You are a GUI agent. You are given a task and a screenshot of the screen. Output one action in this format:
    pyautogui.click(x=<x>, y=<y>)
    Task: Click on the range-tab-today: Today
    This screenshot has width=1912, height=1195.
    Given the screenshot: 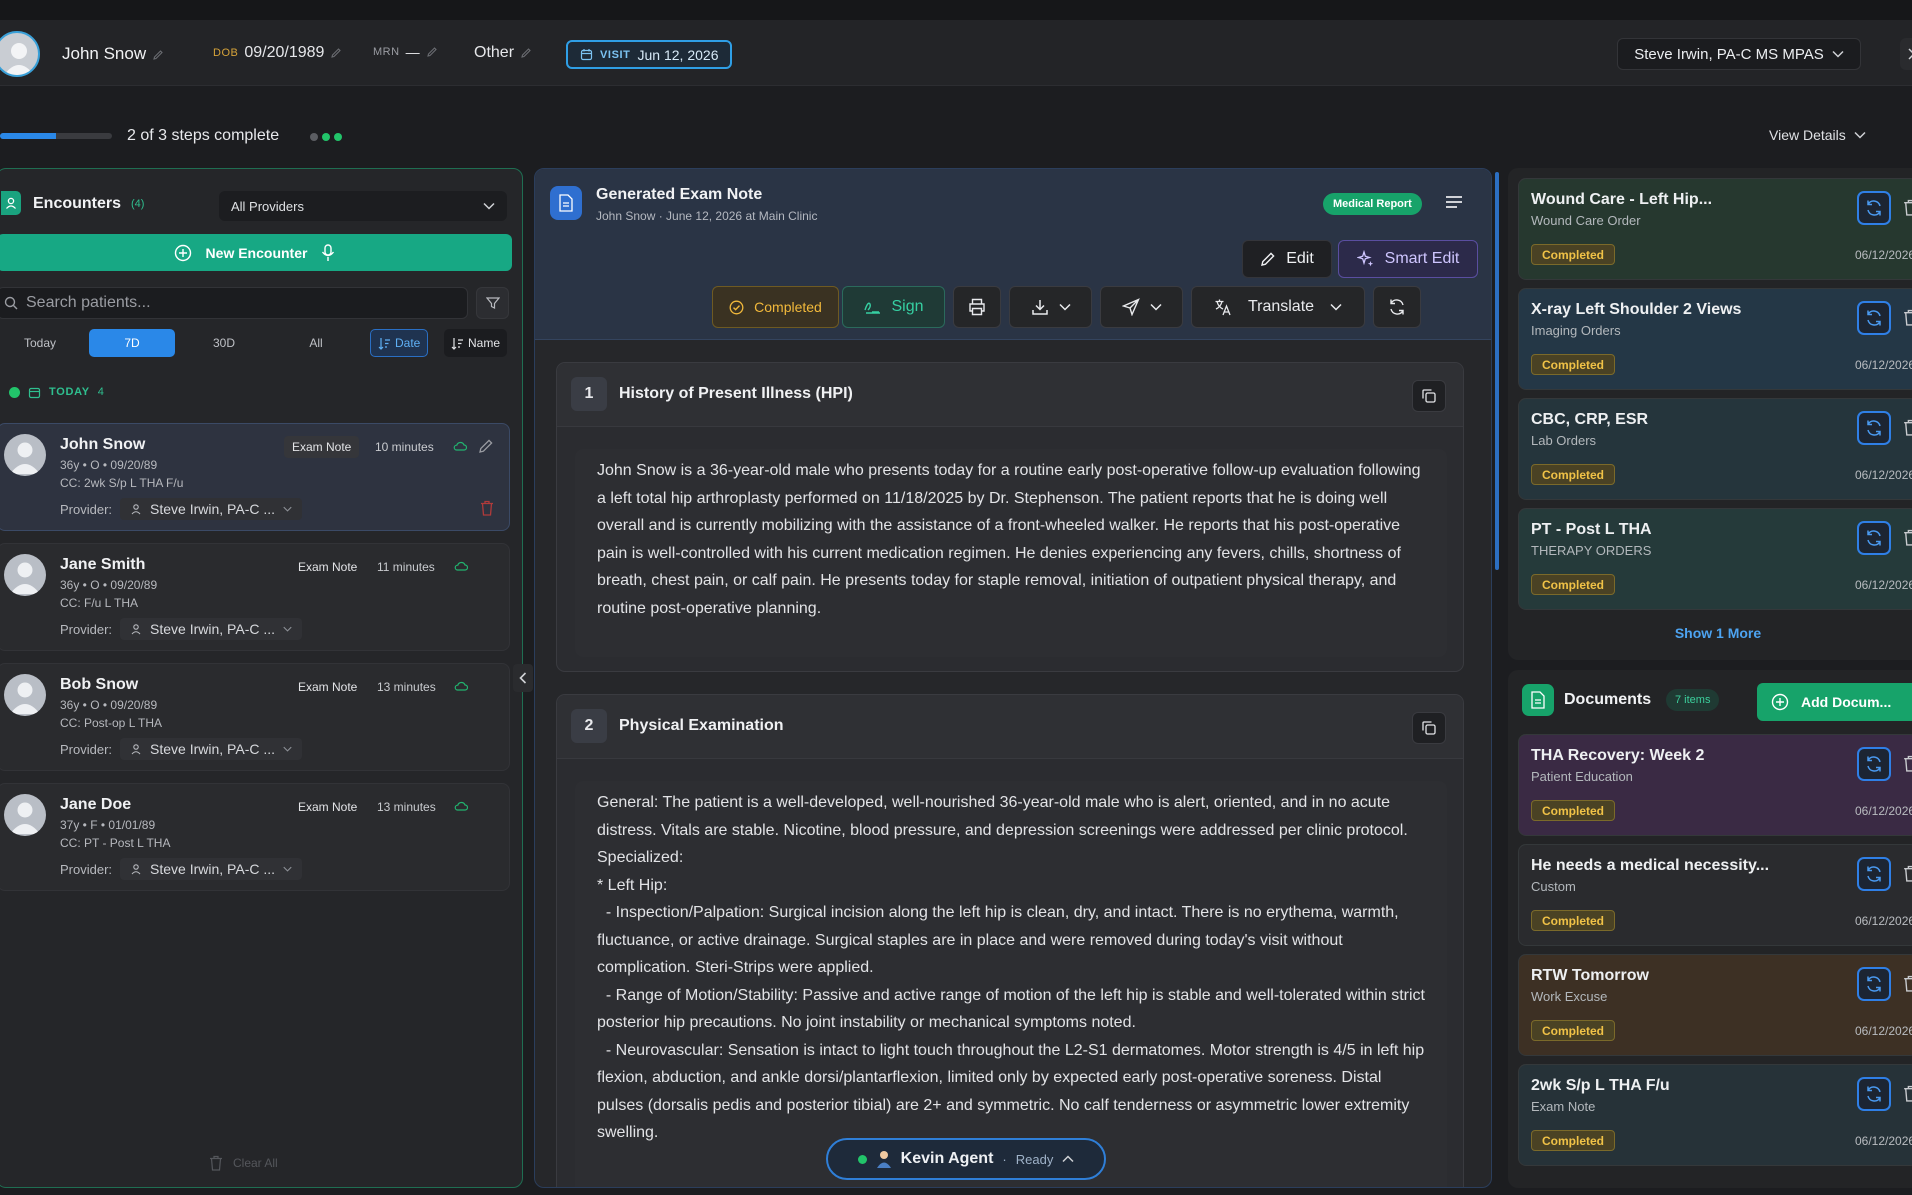 What is the action you would take?
    pyautogui.click(x=41, y=343)
    